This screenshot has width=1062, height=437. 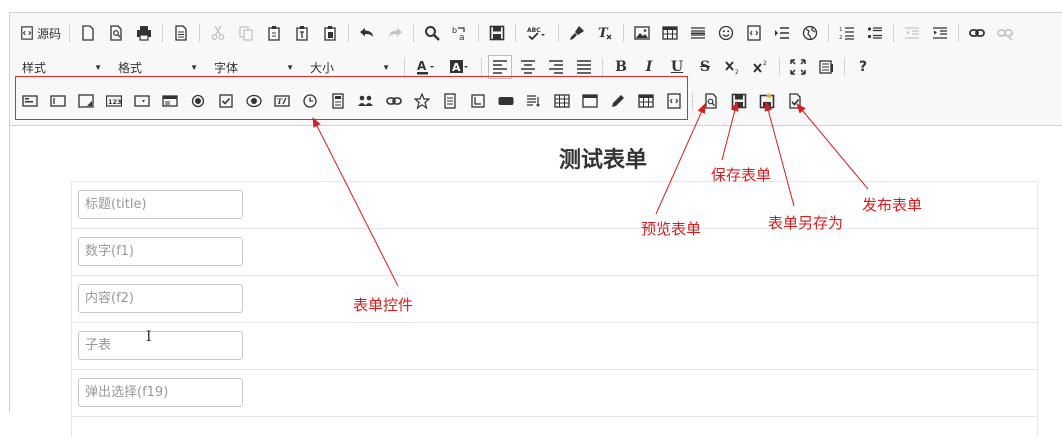 I want to click on smiley-icon, so click(x=726, y=33).